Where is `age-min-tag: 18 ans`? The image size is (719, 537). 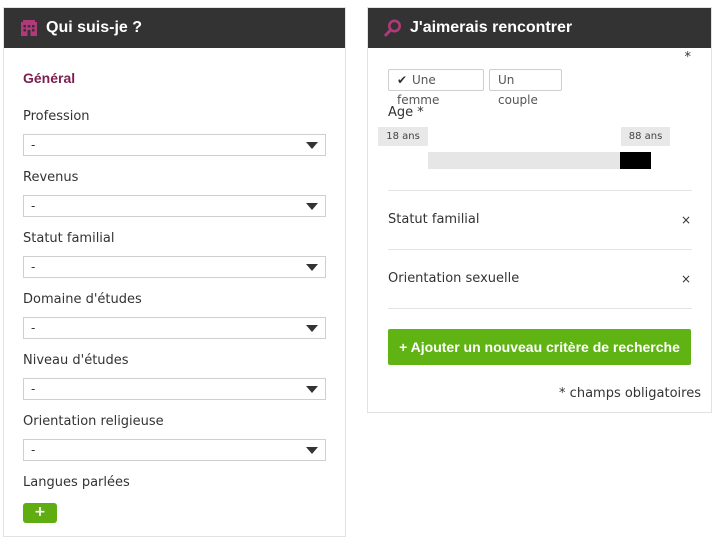 age-min-tag: 18 ans is located at coordinates (403, 136).